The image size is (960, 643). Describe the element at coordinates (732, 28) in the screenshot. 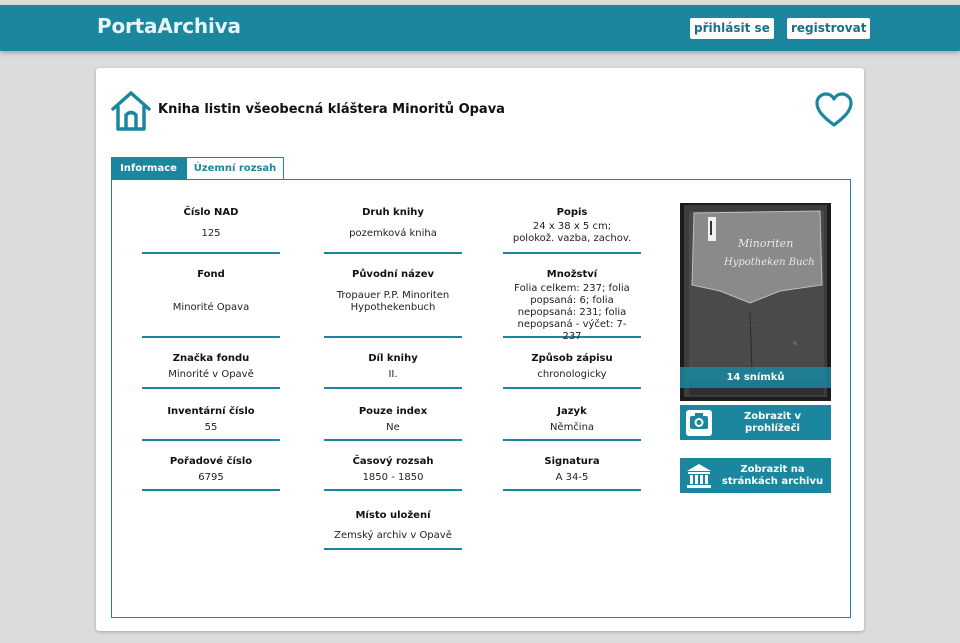

I see `login-button: přihlásit se` at that location.